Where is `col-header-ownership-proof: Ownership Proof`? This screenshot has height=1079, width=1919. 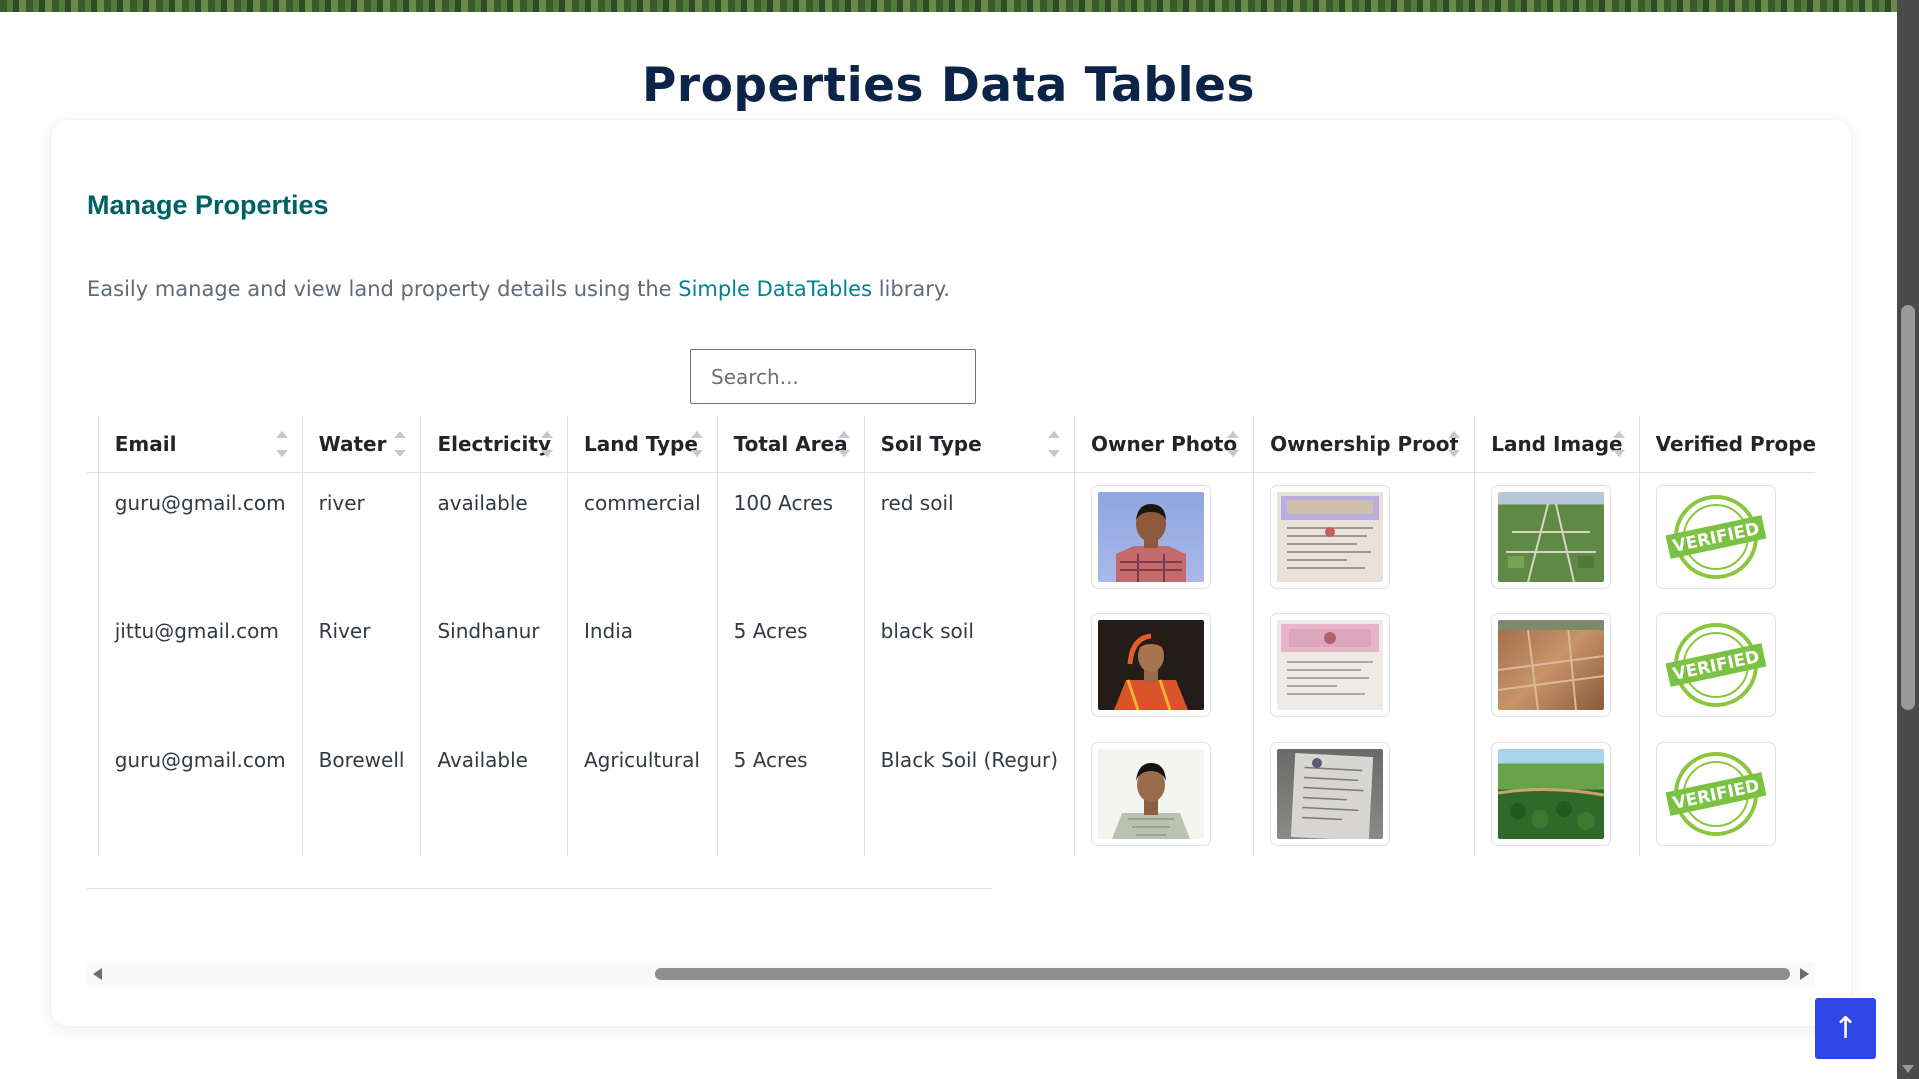 col-header-ownership-proof: Ownership Proof is located at coordinates (1364, 444).